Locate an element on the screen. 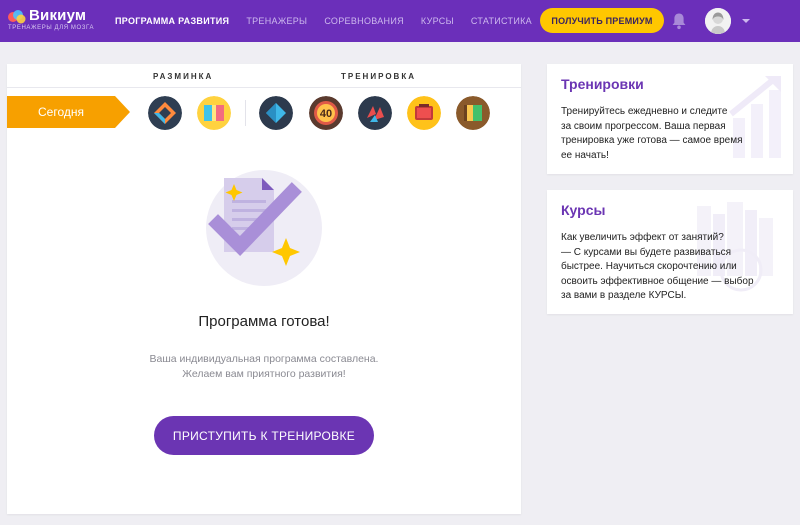 The image size is (800, 525). warmup-game-2-icon is located at coordinates (214, 113).